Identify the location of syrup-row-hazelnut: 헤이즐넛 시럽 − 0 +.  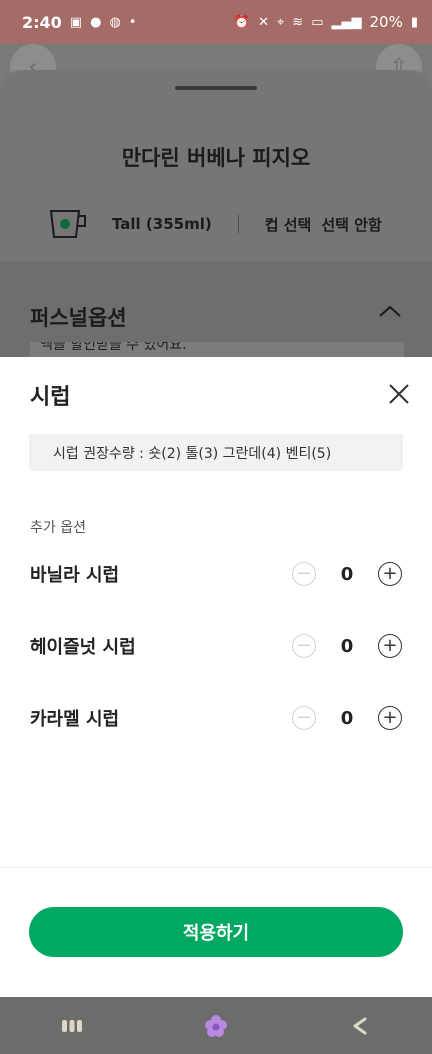
(216, 646).